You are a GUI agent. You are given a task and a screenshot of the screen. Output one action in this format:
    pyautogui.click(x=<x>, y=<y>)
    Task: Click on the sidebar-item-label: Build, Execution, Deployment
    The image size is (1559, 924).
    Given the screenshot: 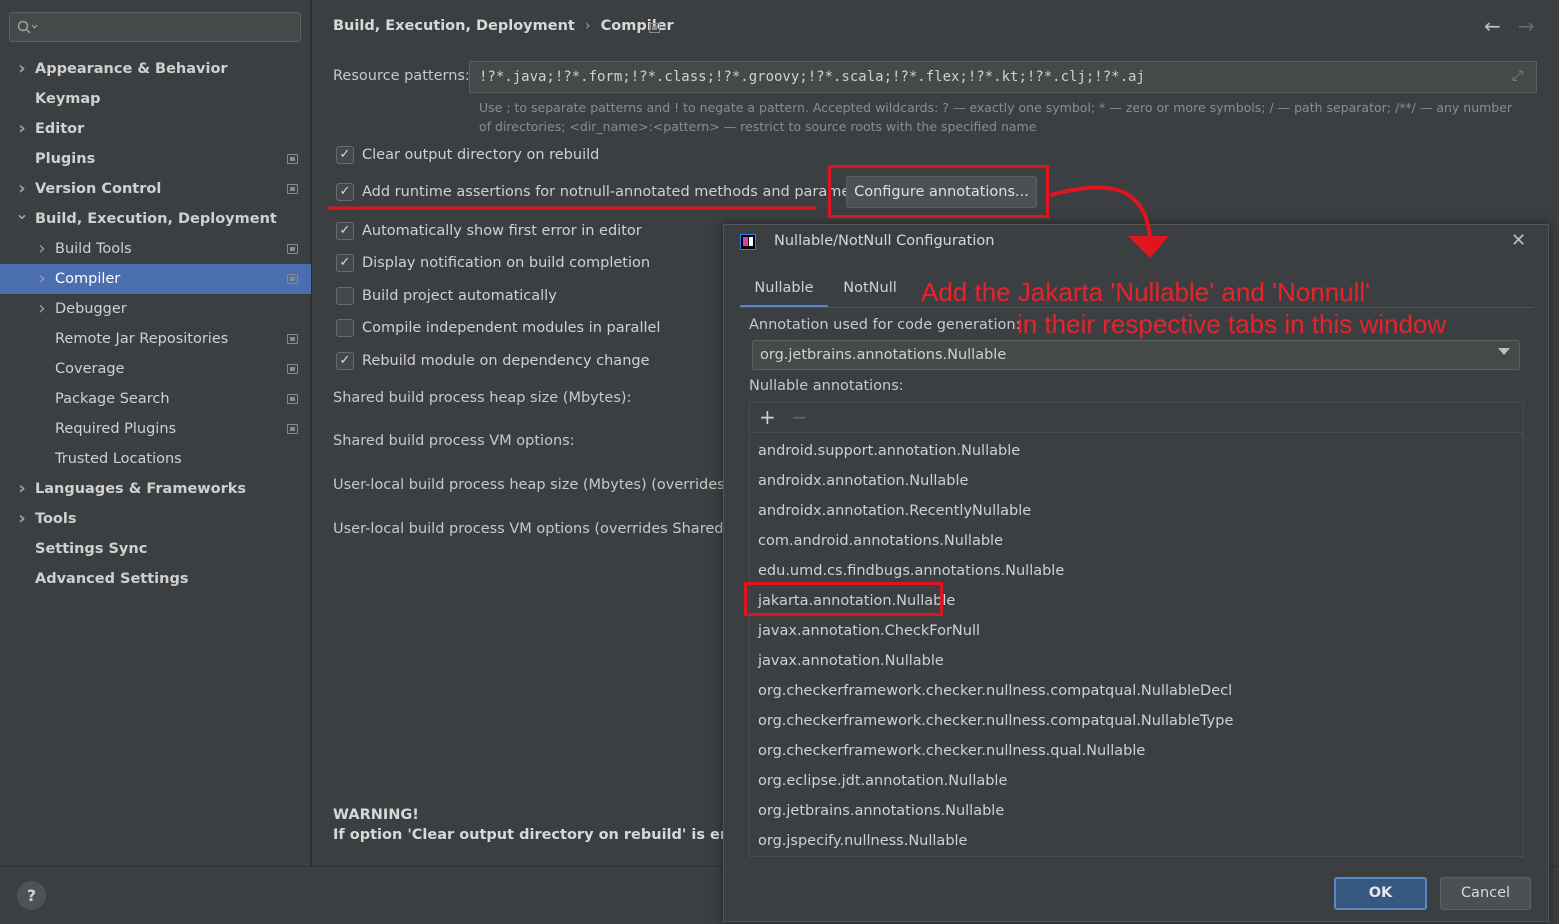 What is the action you would take?
    pyautogui.click(x=156, y=219)
    